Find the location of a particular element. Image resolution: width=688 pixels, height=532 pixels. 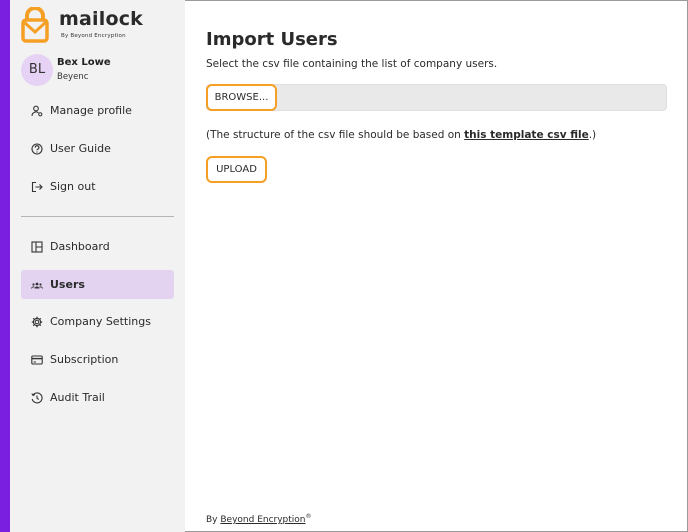

template-csv-link: this template csv file is located at coordinates (526, 135).